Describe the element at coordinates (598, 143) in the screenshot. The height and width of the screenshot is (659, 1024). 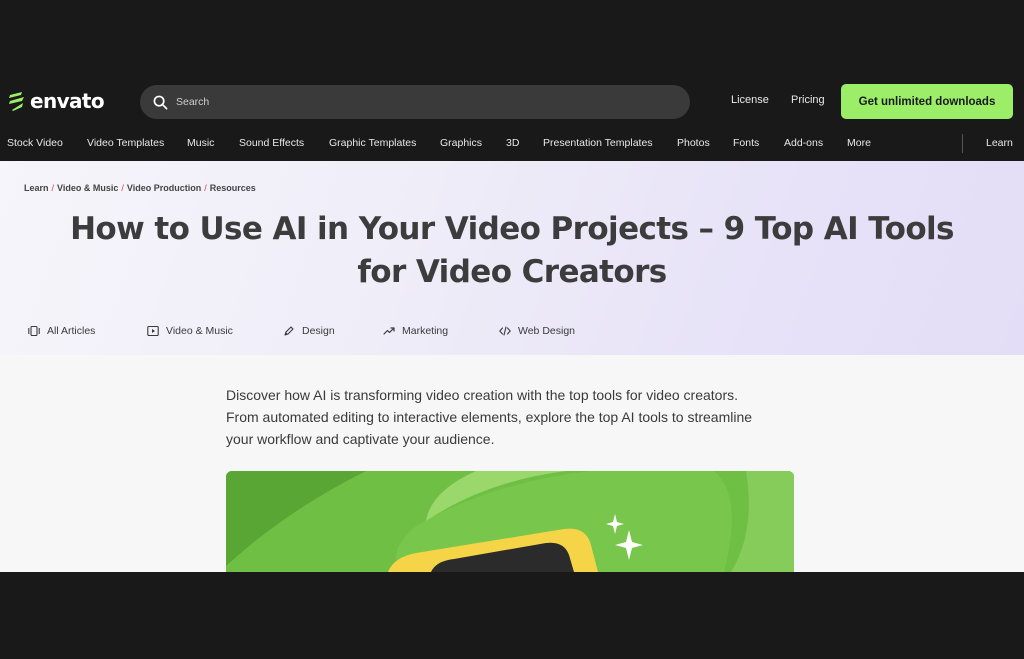
I see `category-presentation-templates: Presentation Templates` at that location.